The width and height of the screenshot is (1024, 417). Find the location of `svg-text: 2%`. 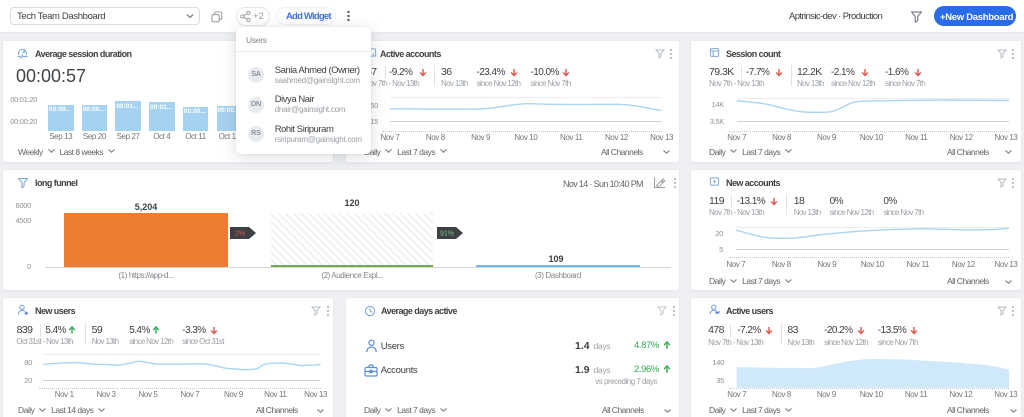

svg-text: 2% is located at coordinates (240, 234).